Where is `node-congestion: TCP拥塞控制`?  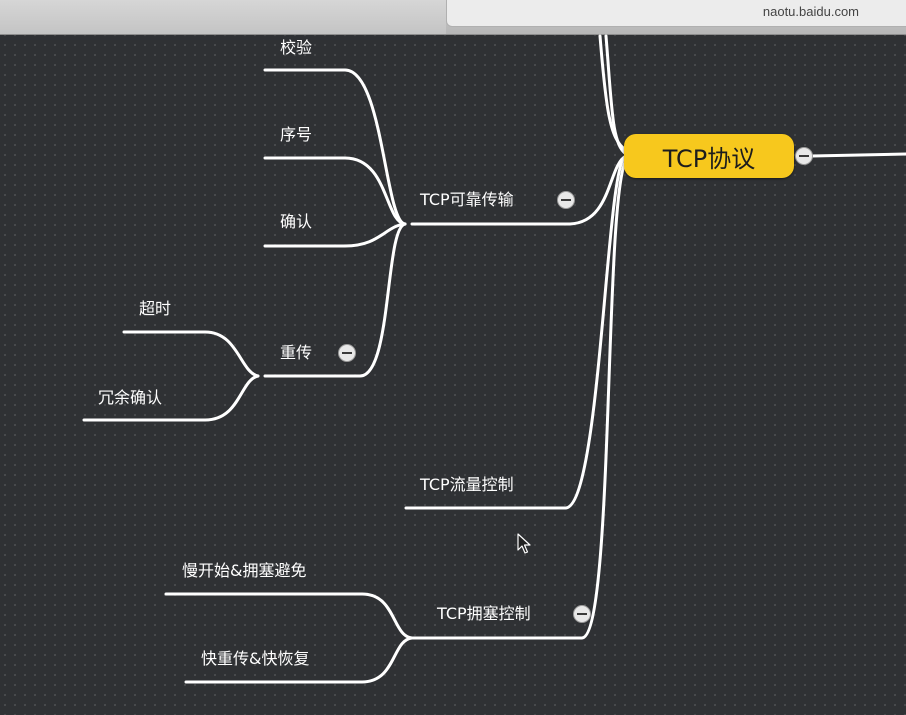 node-congestion: TCP拥塞控制 is located at coordinates (484, 614).